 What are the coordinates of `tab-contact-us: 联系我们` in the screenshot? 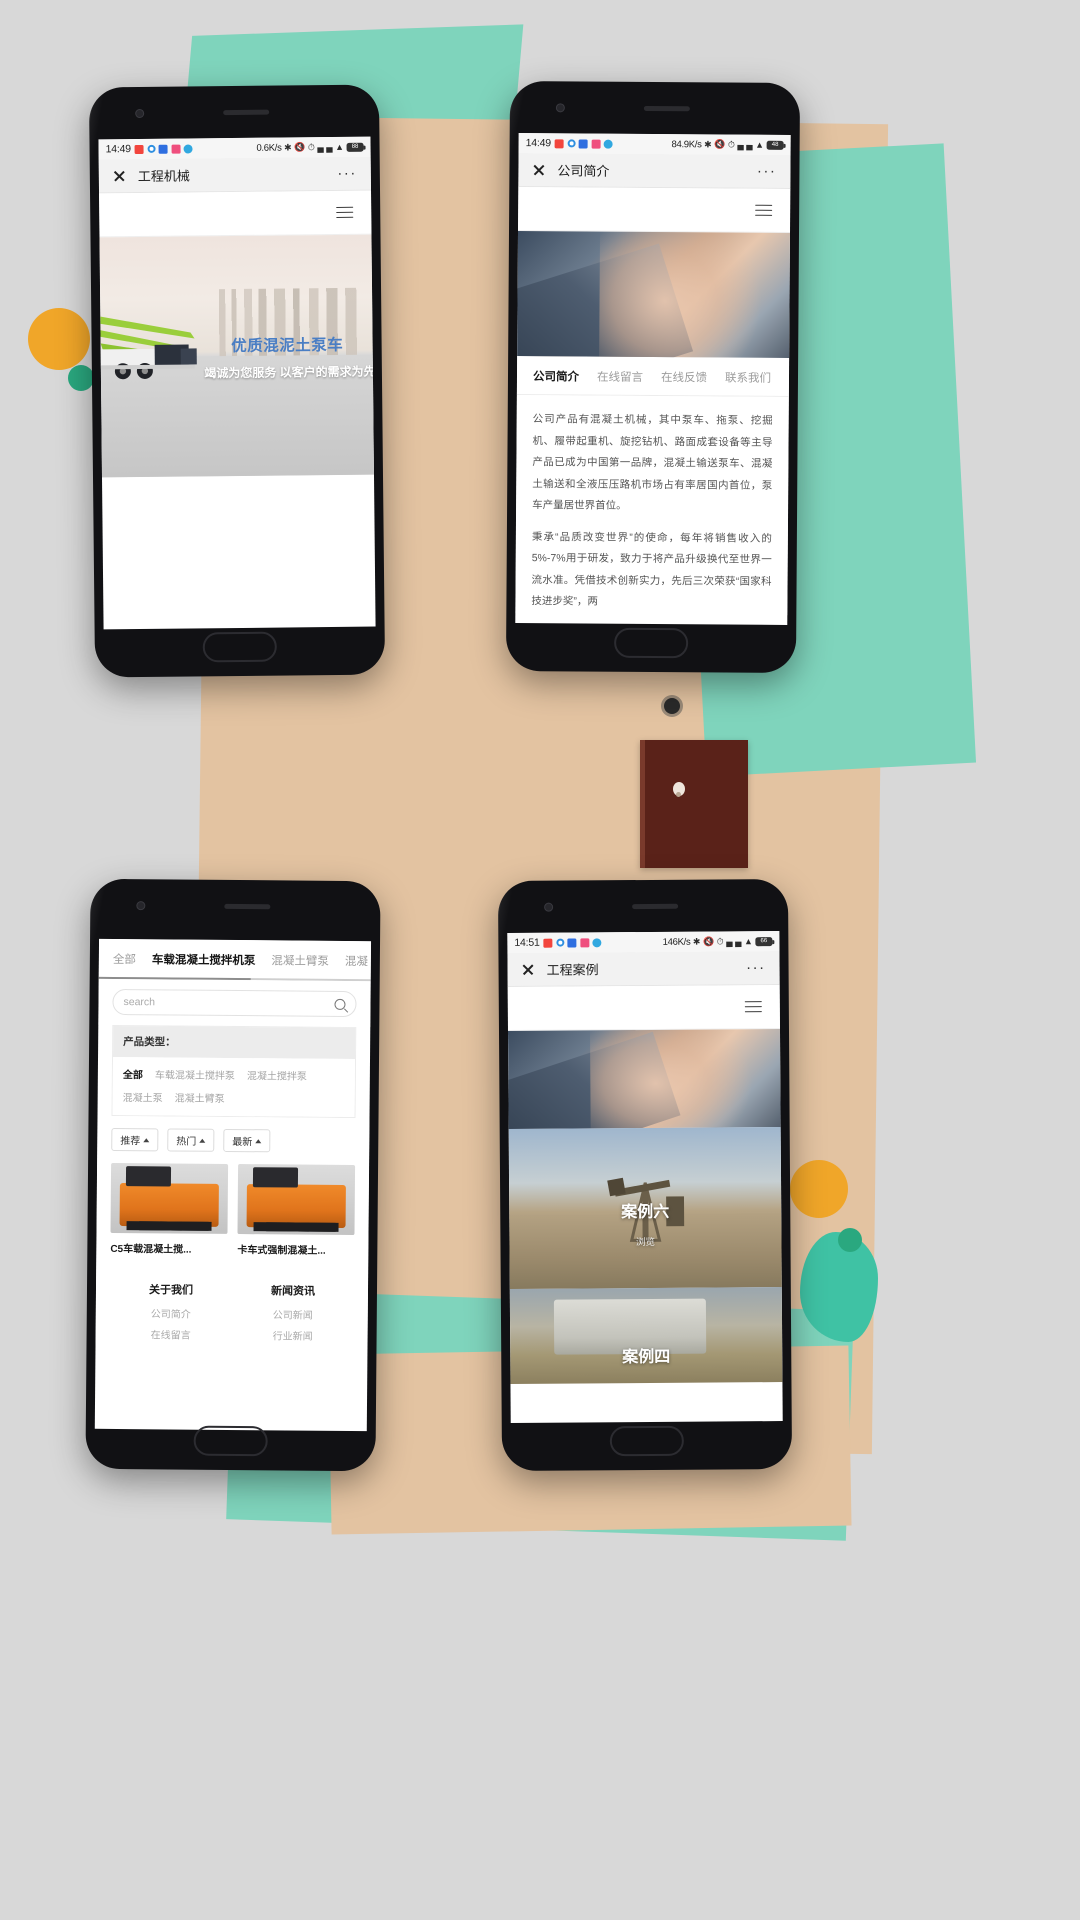 It's located at (748, 378).